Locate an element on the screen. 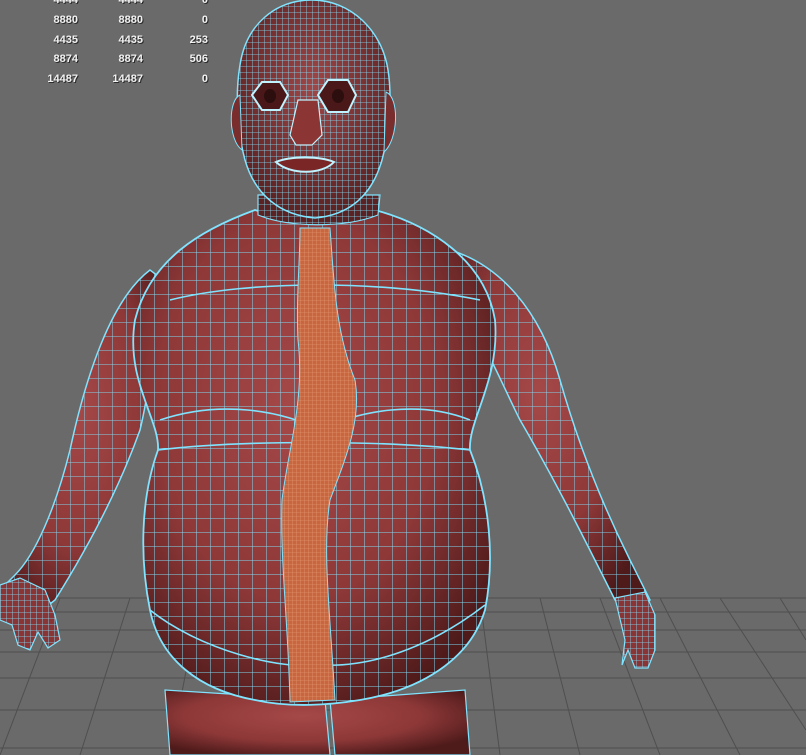 The height and width of the screenshot is (755, 806). hud-cell: 506 is located at coordinates (198, 59).